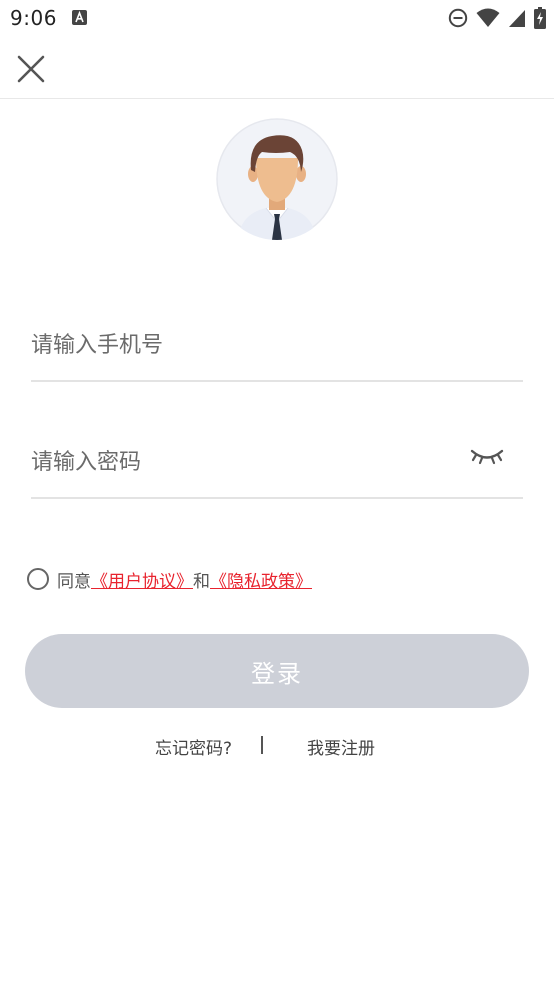 This screenshot has height=984, width=554. I want to click on password-field, so click(277, 465).